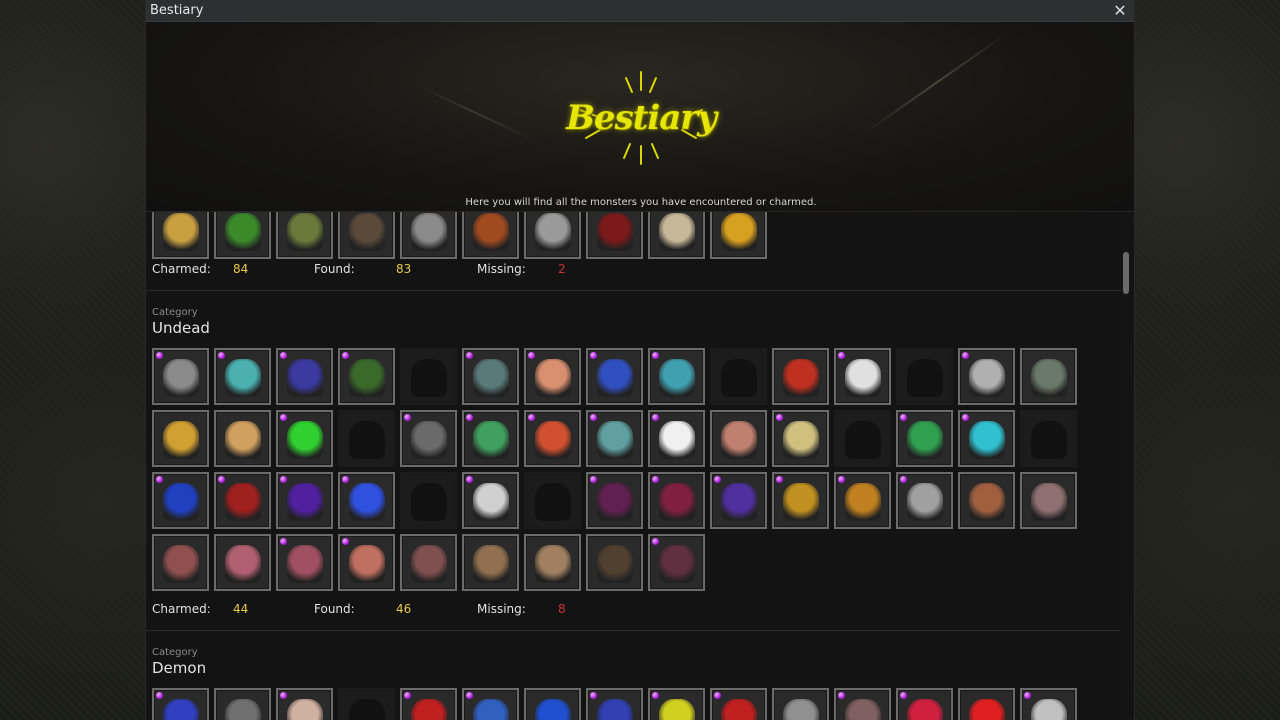 The height and width of the screenshot is (720, 1280). I want to click on close-icon: ✕, so click(1120, 10).